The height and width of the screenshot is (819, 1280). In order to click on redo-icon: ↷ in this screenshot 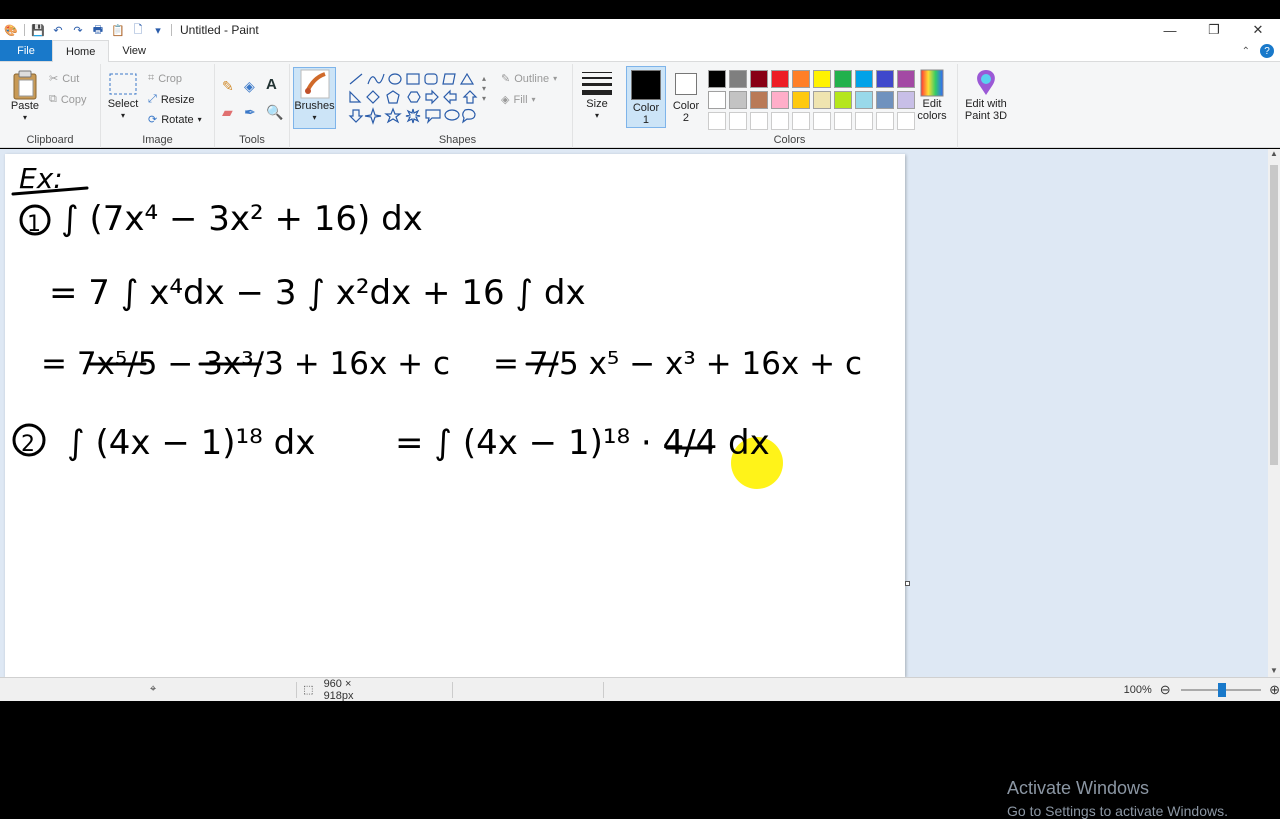, I will do `click(78, 30)`.